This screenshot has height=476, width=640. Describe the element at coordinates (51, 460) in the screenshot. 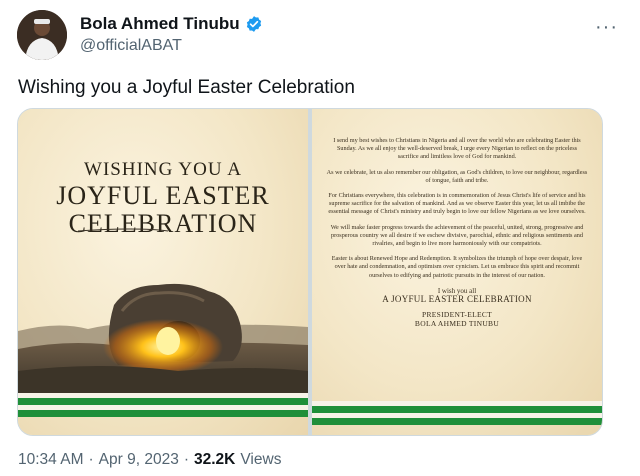

I see `tweet-time: 10:34 AM` at that location.